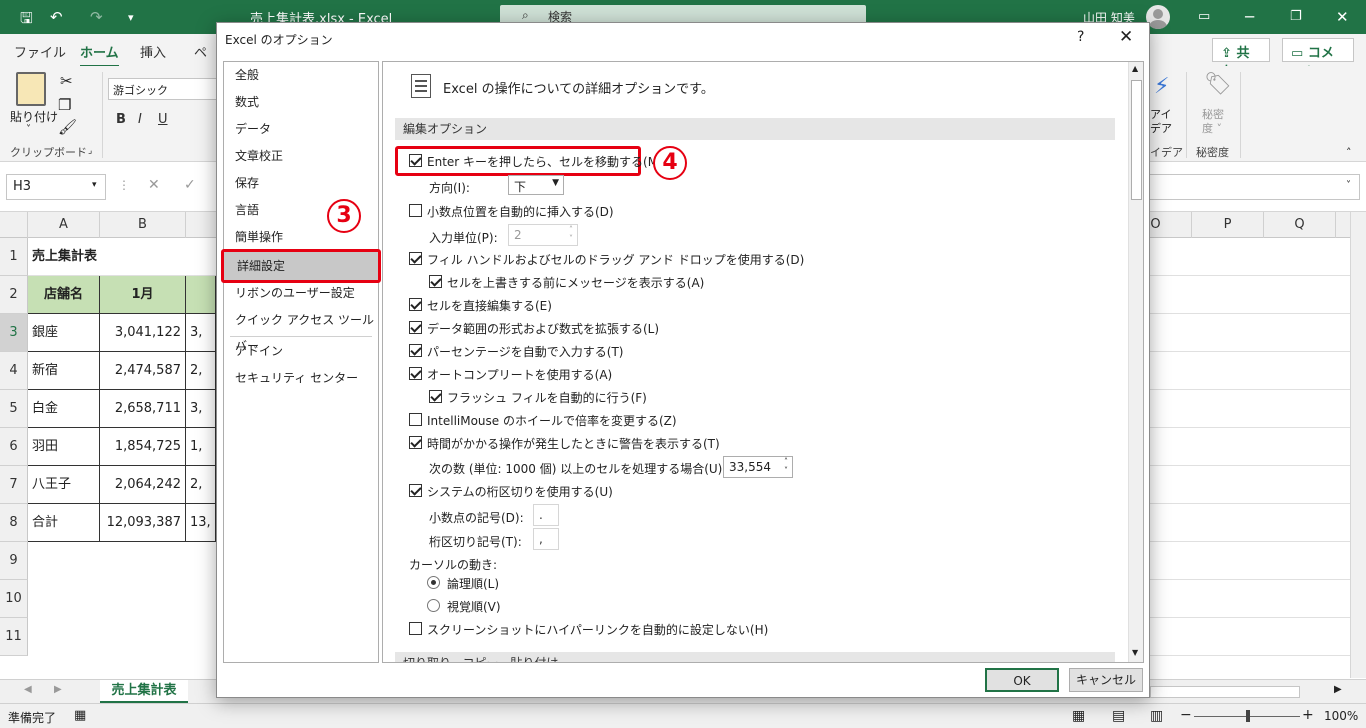 The width and height of the screenshot is (1366, 728). What do you see at coordinates (1118, 716) in the screenshot?
I see `page-layout-view-icon: ▤` at bounding box center [1118, 716].